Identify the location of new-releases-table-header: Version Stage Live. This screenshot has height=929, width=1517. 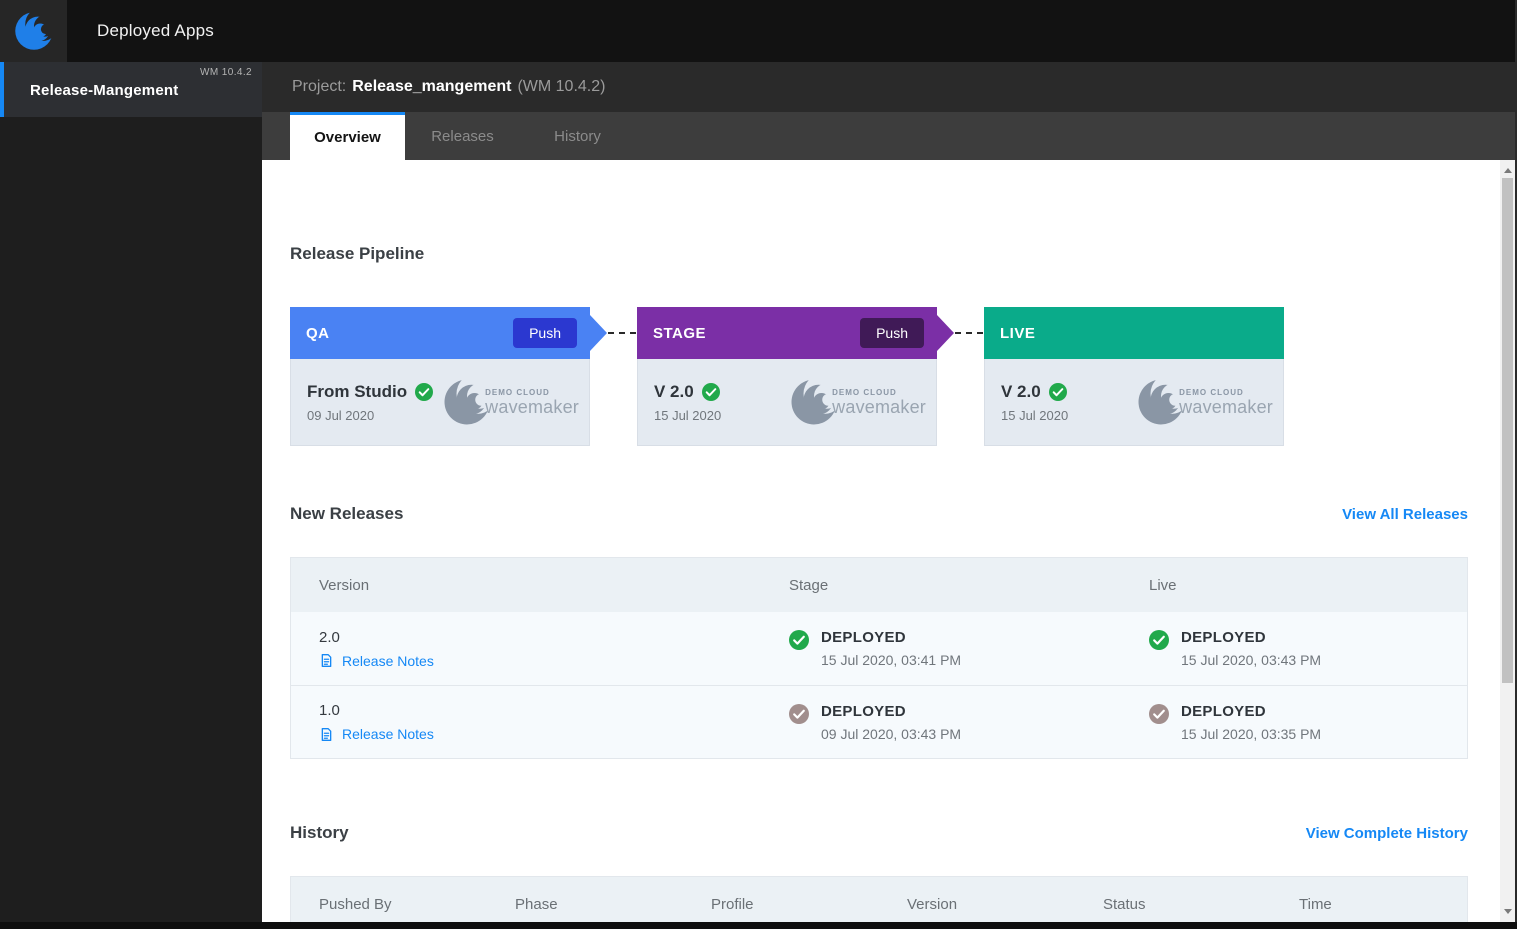
(879, 585).